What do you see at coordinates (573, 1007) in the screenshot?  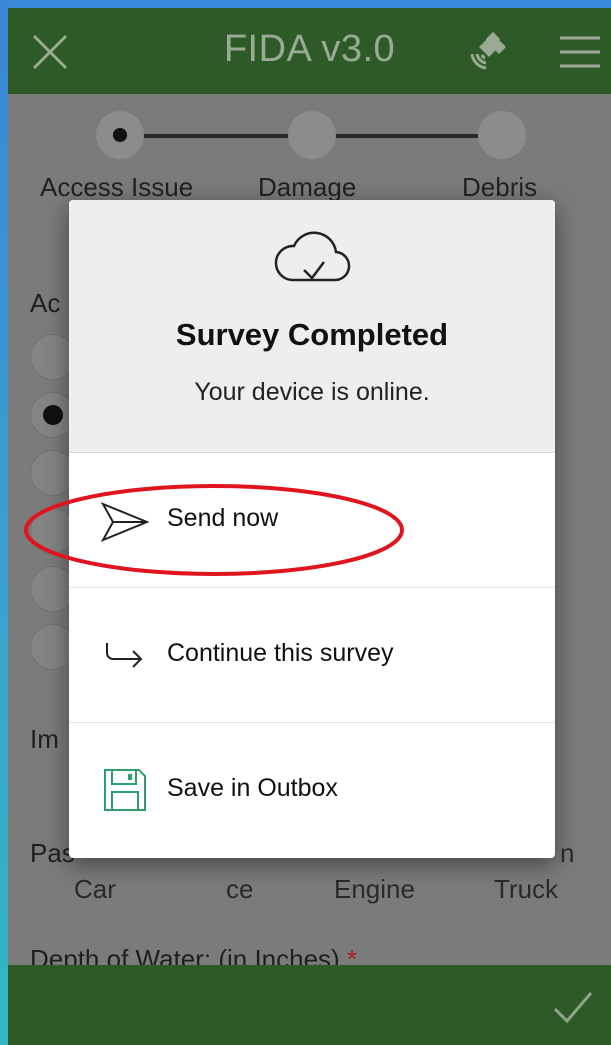 I see `checkmark-icon` at bounding box center [573, 1007].